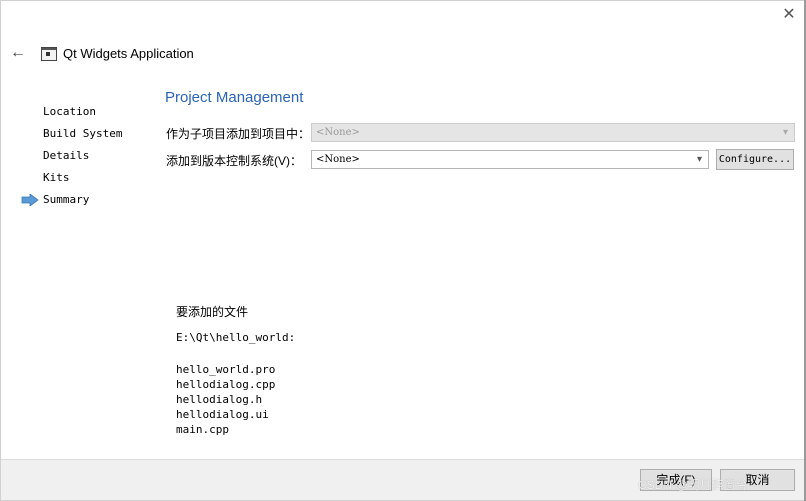  I want to click on back-arrow-icon: ←, so click(19, 53).